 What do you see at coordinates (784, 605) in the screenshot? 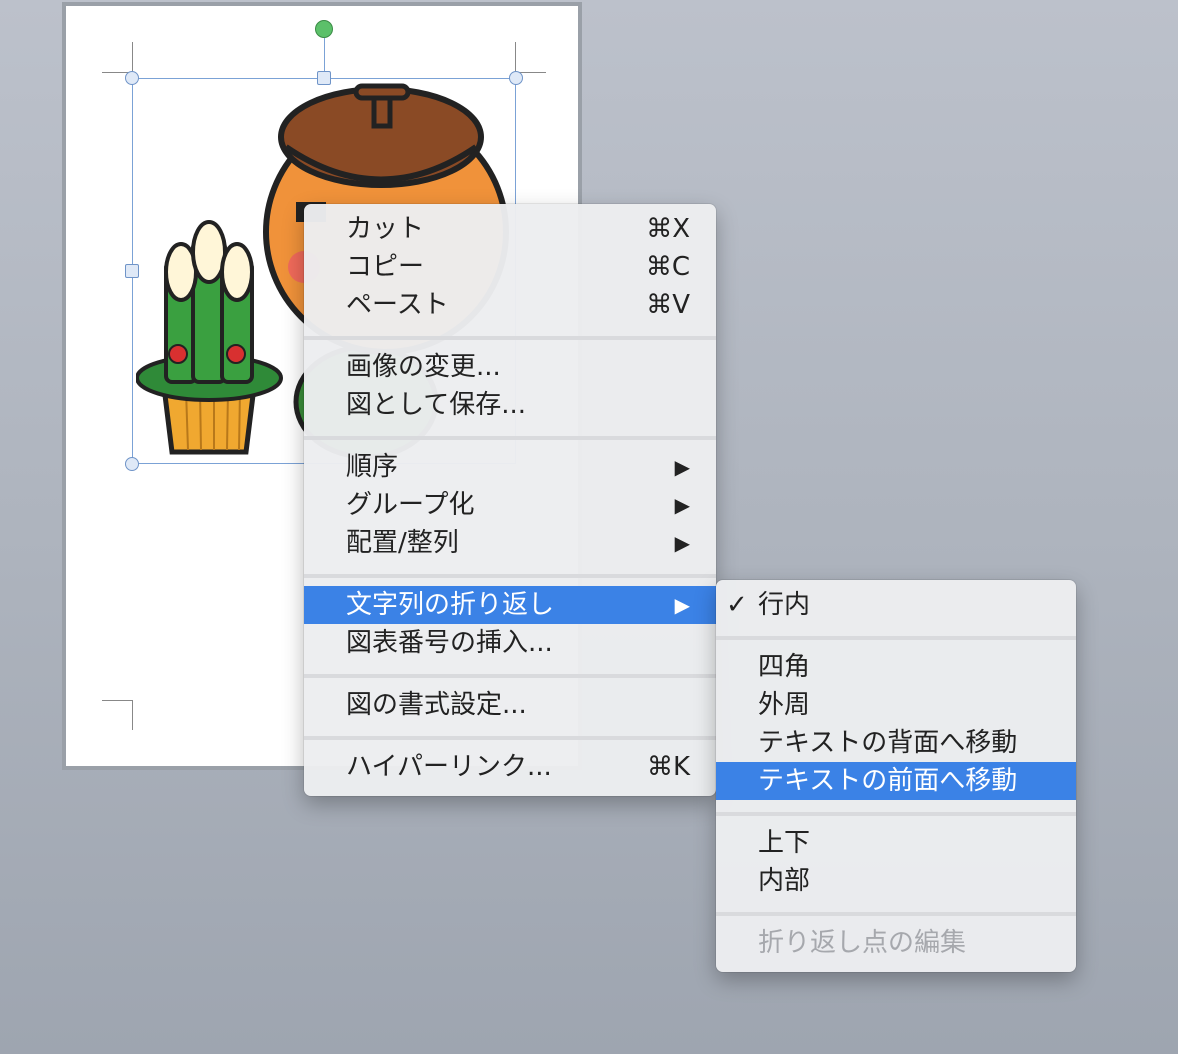
I see `submenu-item-label: 行内` at bounding box center [784, 605].